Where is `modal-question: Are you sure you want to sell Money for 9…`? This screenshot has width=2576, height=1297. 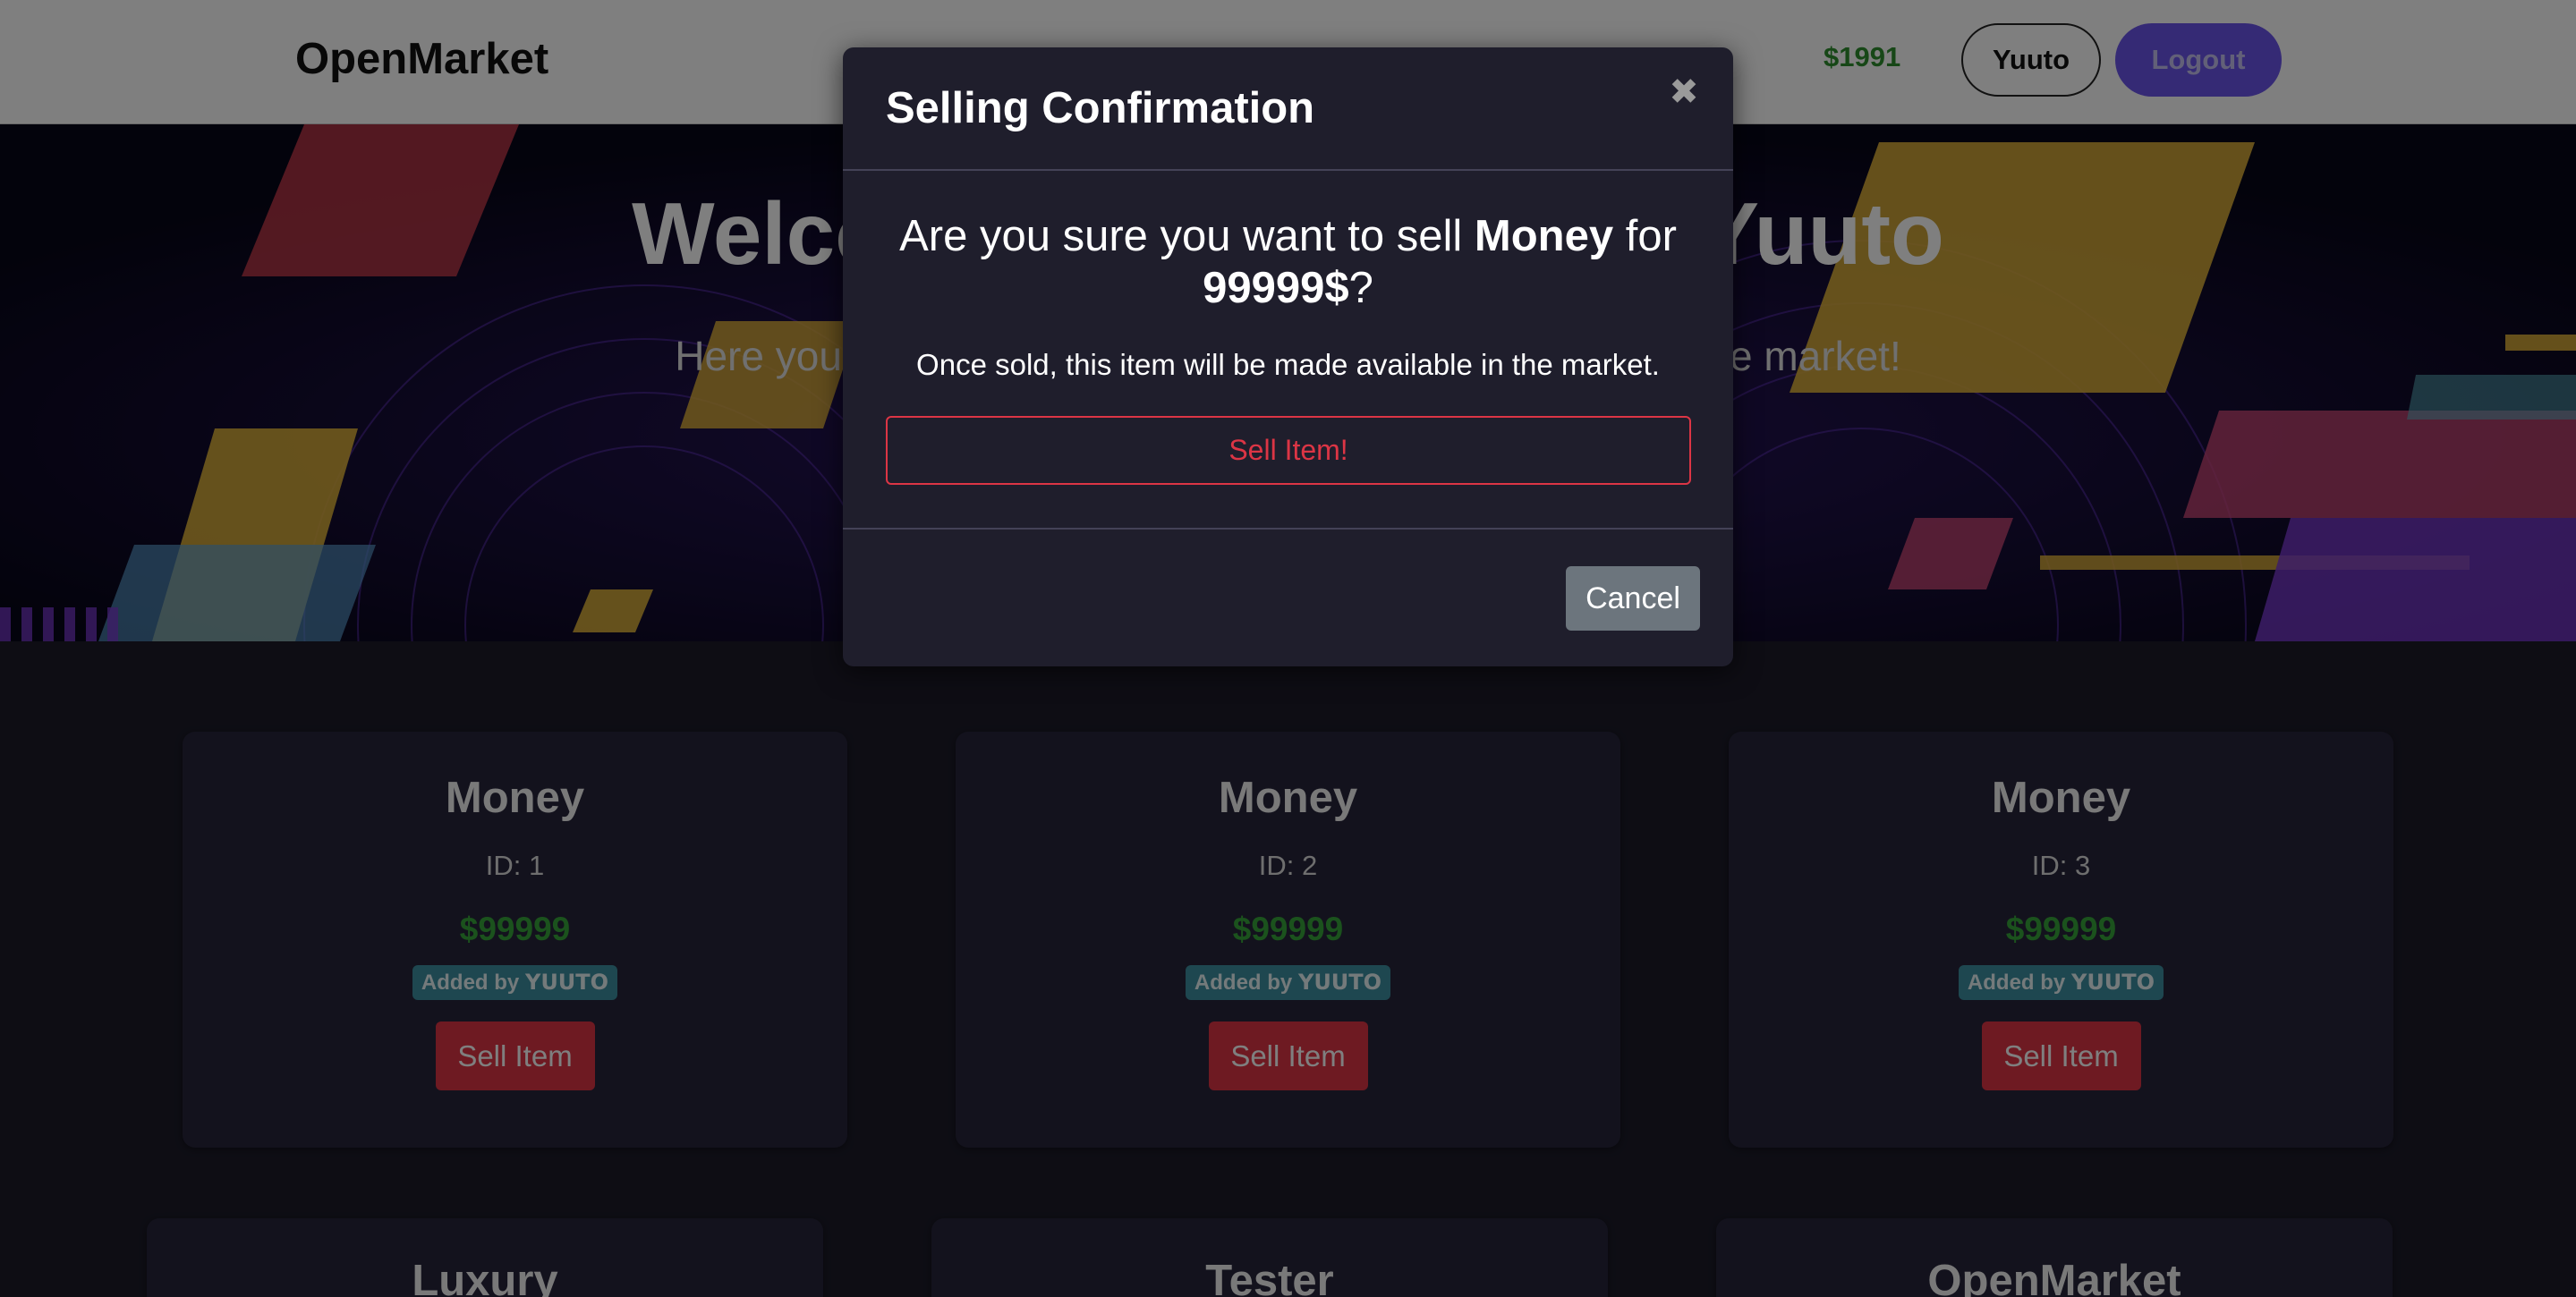 modal-question: Are you sure you want to sell Money for 9… is located at coordinates (1288, 262).